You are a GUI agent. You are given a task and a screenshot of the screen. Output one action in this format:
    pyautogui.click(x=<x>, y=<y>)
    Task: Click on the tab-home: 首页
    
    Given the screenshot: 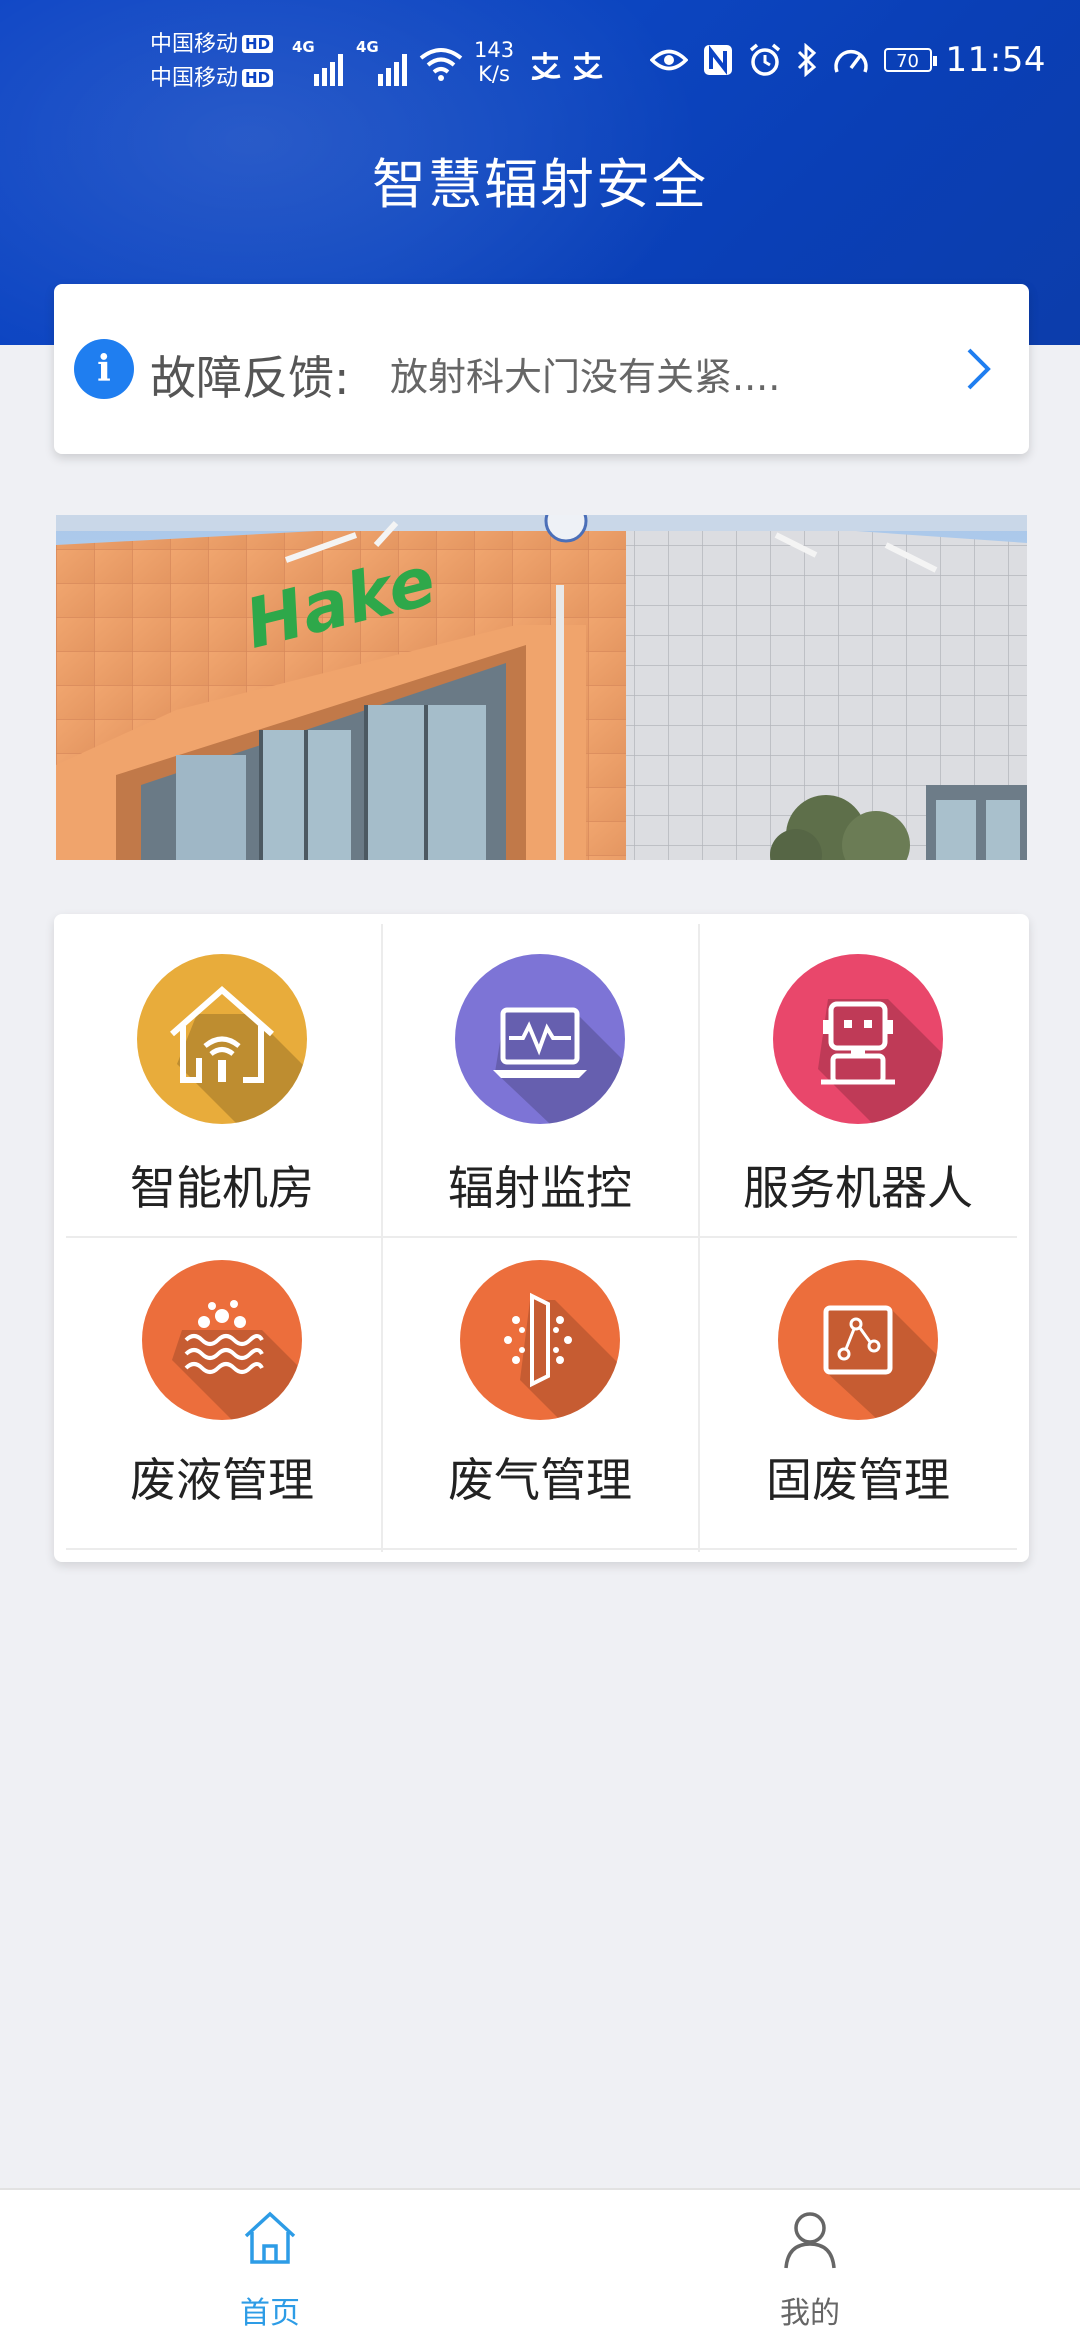 What is the action you would take?
    pyautogui.click(x=270, y=2265)
    